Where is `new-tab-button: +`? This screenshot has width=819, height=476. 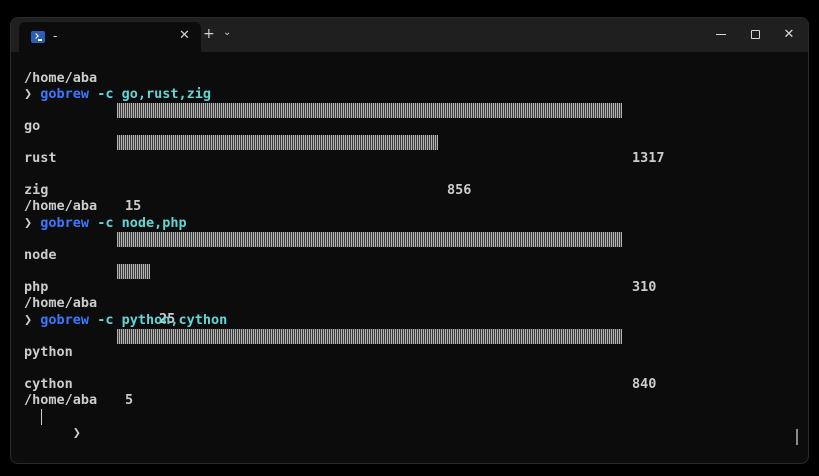
new-tab-button: + is located at coordinates (209, 34).